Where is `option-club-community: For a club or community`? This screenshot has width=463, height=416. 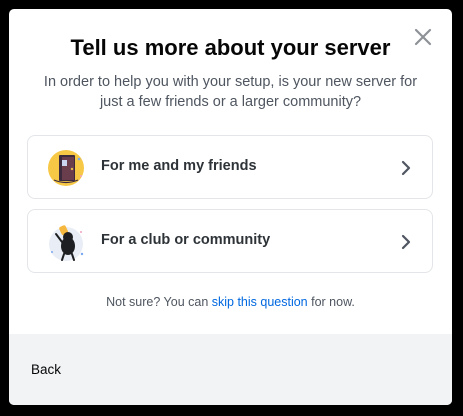 option-club-community: For a club or community is located at coordinates (230, 241).